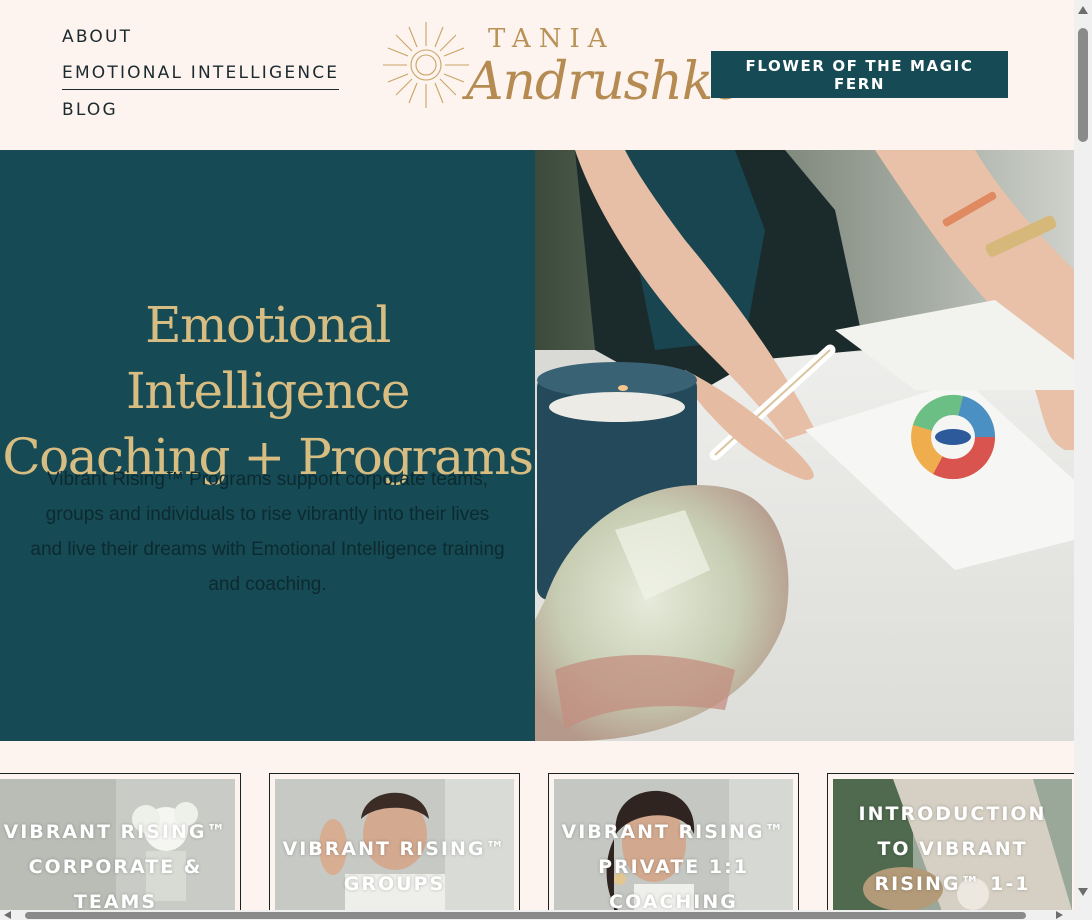  What do you see at coordinates (268, 358) in the screenshot?
I see `hero-title-line-1: Emotional Intelligence` at bounding box center [268, 358].